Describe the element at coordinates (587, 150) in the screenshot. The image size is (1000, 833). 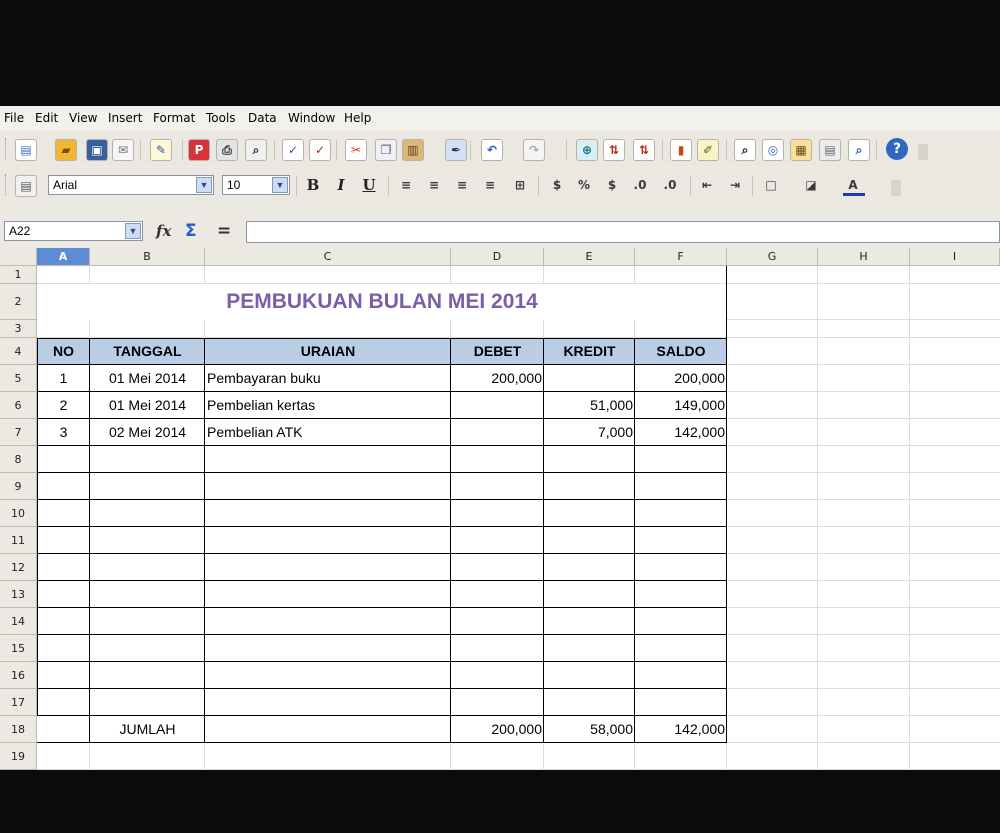
I see `hyperlink-icon: ⊕` at that location.